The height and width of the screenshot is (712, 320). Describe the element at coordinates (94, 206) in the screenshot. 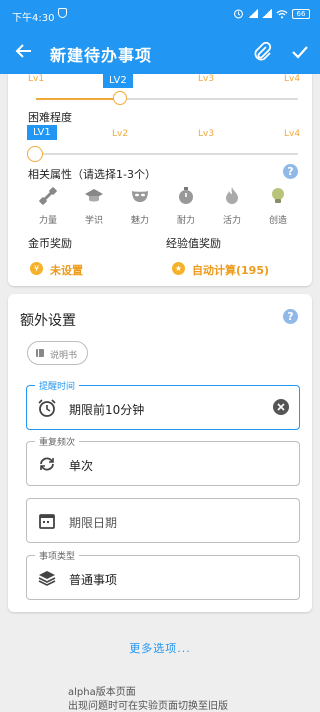

I see `attribute-item-knowledge: 学识` at that location.